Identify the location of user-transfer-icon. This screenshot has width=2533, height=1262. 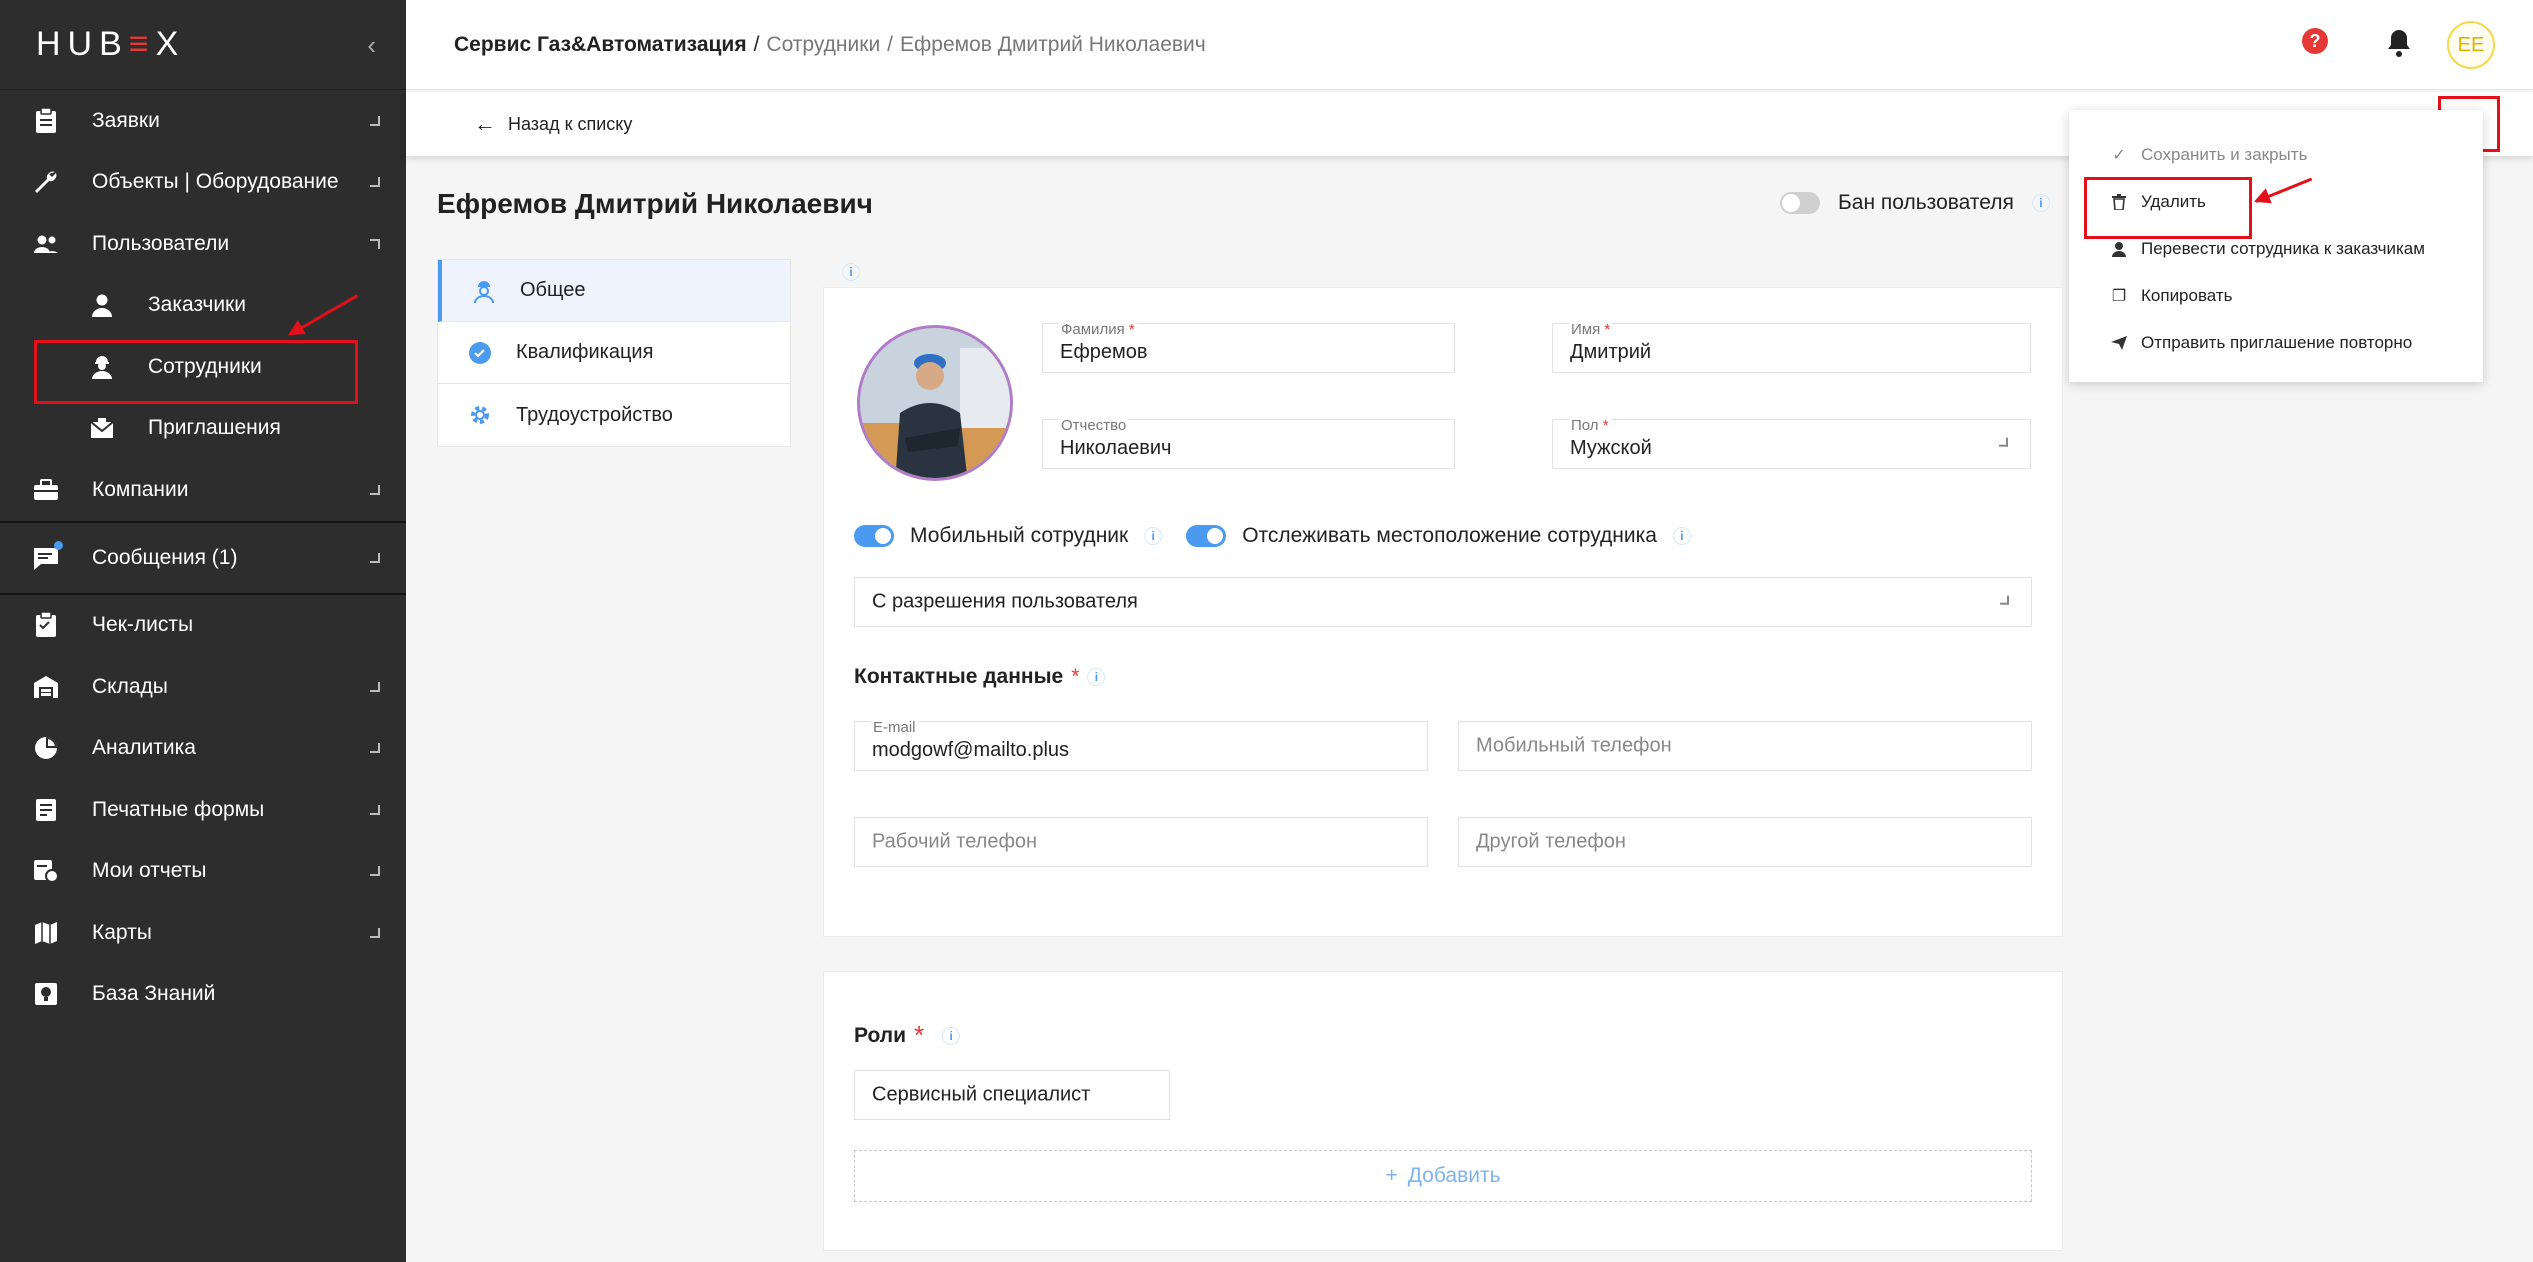
(2119, 249).